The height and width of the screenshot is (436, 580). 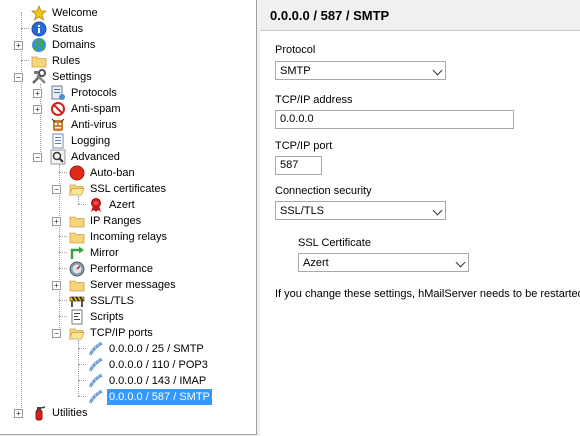 What do you see at coordinates (323, 191) in the screenshot?
I see `security-label: Connection security` at bounding box center [323, 191].